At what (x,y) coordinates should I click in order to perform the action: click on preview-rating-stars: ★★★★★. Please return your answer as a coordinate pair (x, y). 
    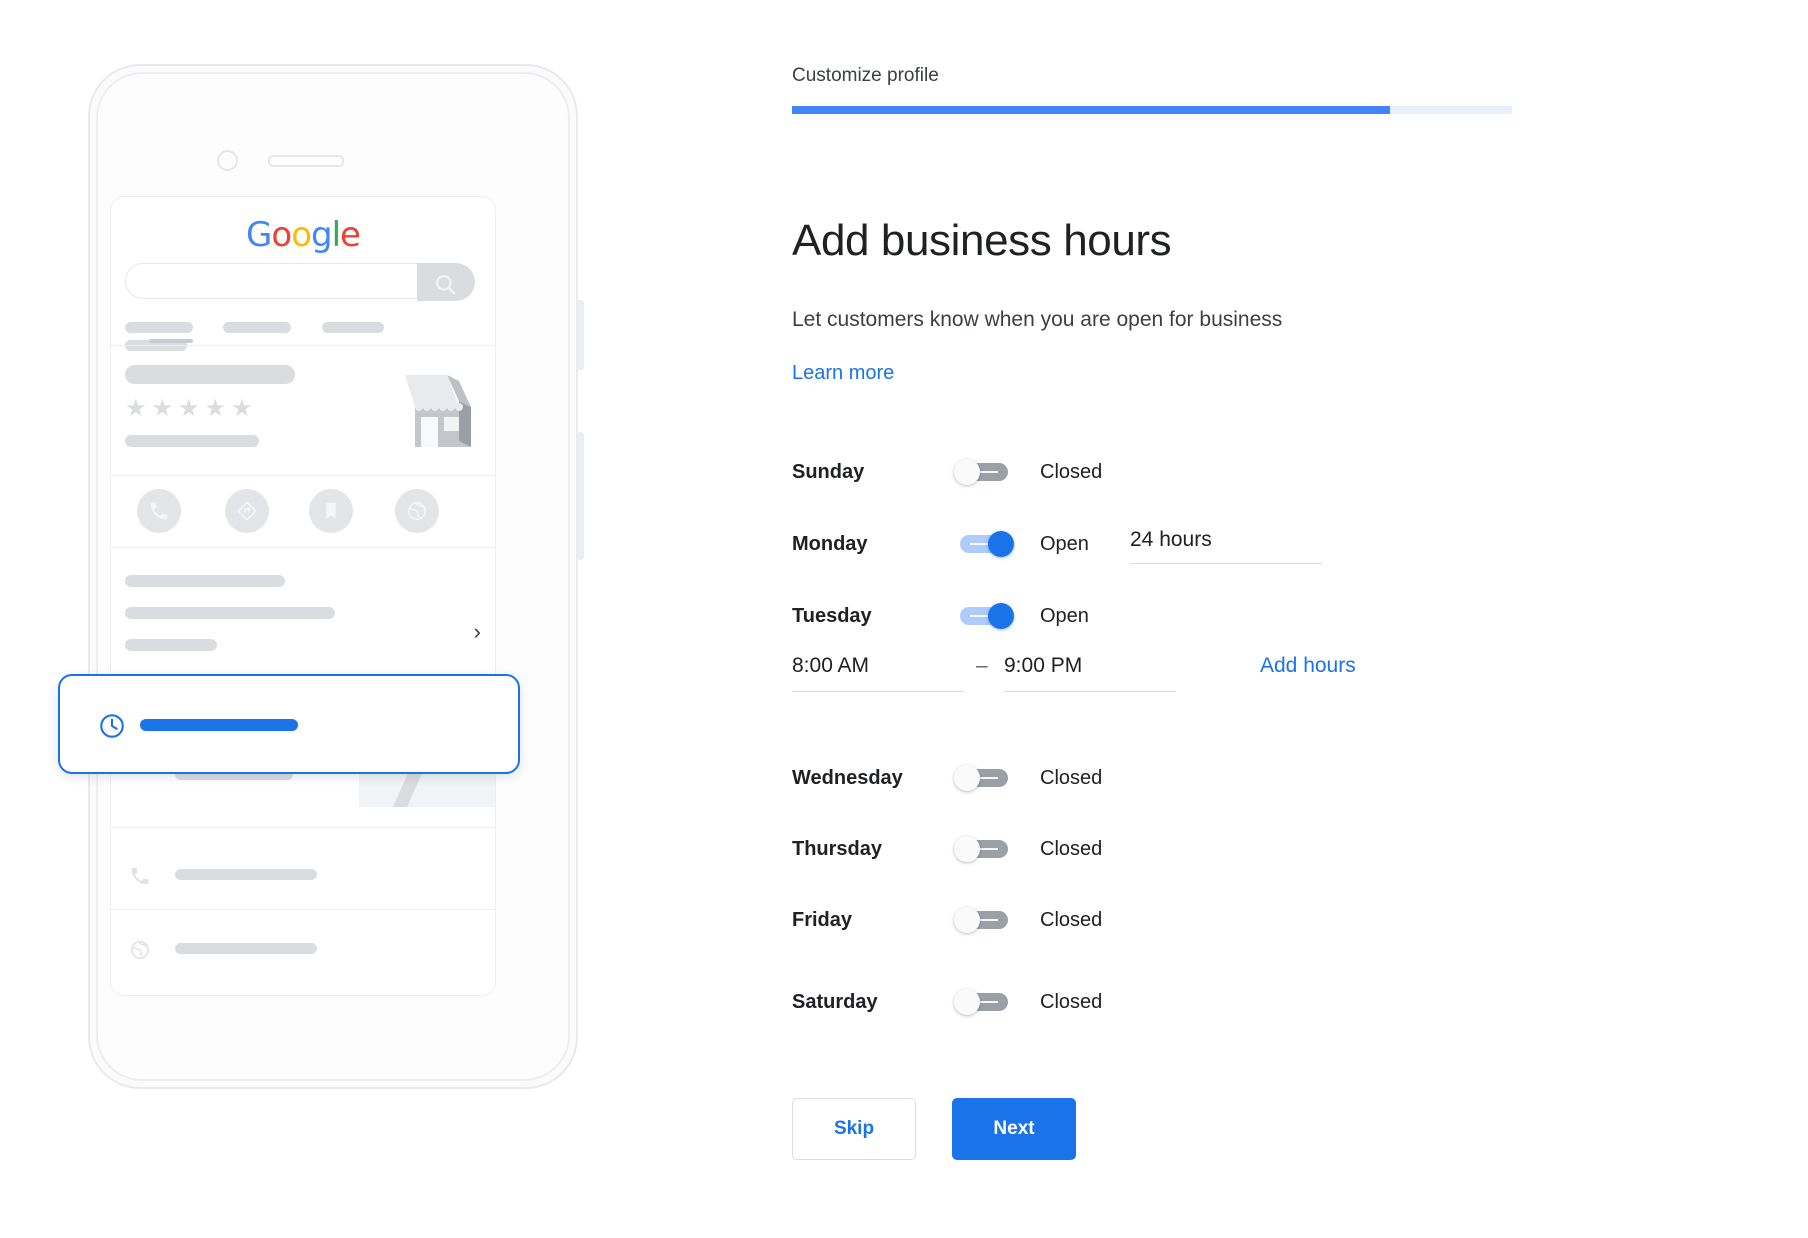
    Looking at the image, I should click on (191, 408).